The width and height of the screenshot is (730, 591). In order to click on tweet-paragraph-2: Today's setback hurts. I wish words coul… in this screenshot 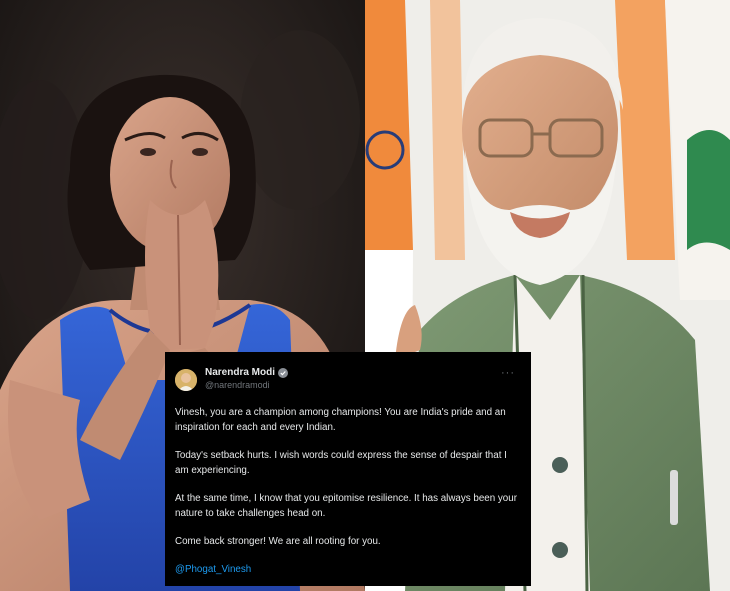, I will do `click(341, 463)`.